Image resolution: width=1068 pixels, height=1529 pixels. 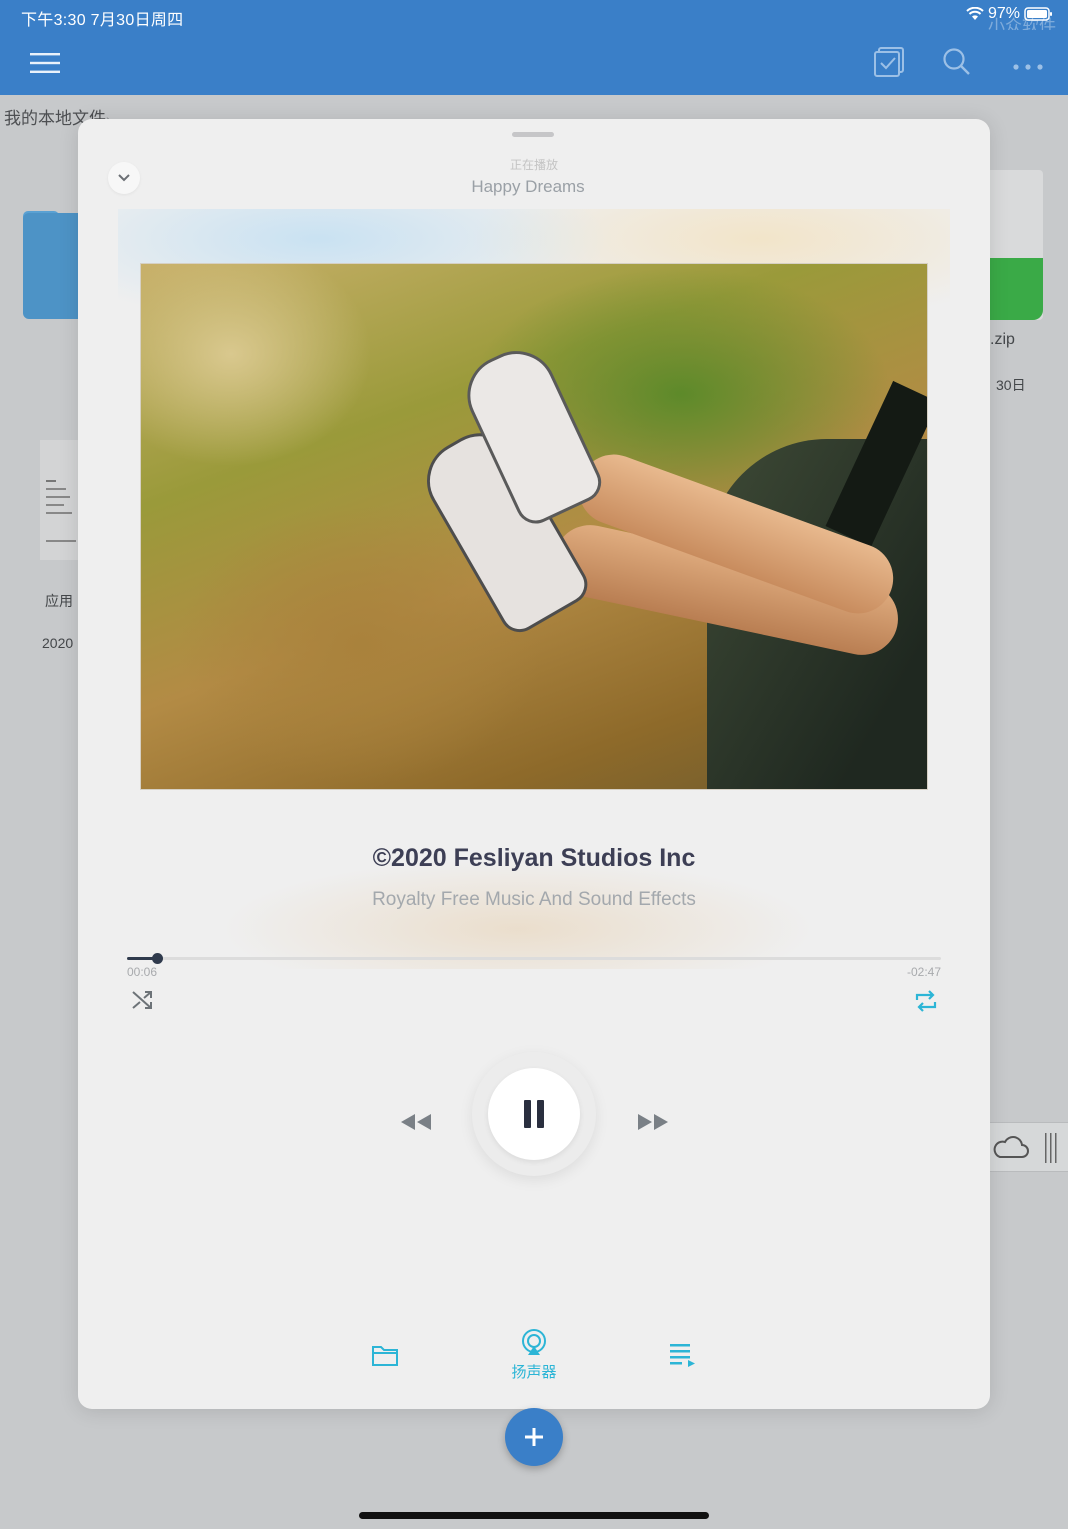 What do you see at coordinates (59, 601) in the screenshot?
I see `item-label: 应用` at bounding box center [59, 601].